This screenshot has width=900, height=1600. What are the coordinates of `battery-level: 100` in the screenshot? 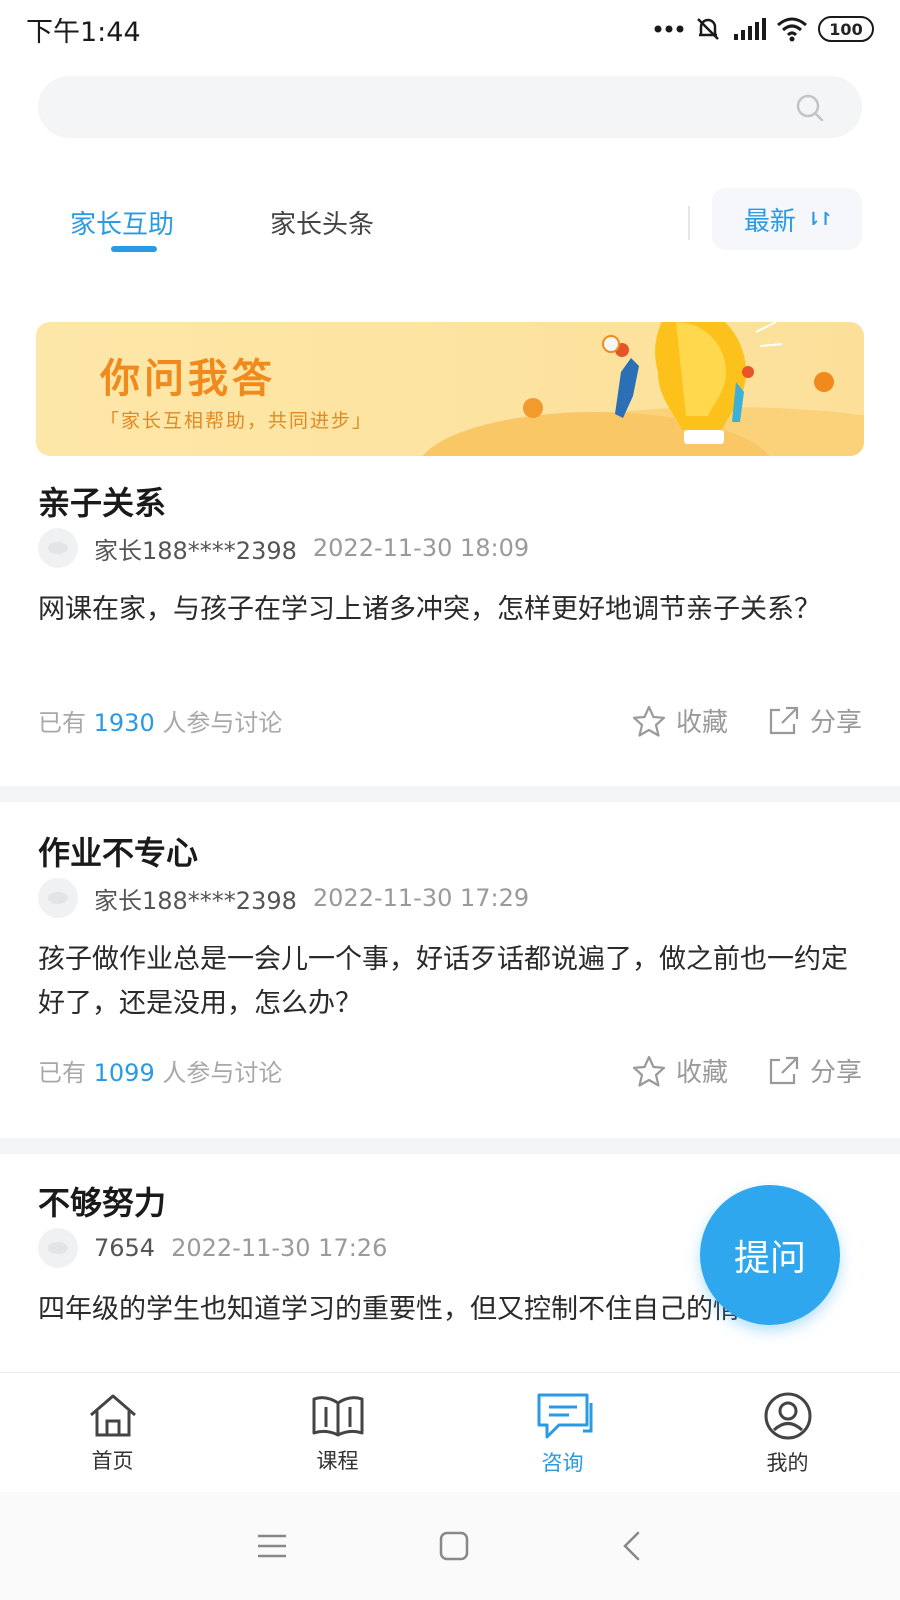 It's located at (846, 29).